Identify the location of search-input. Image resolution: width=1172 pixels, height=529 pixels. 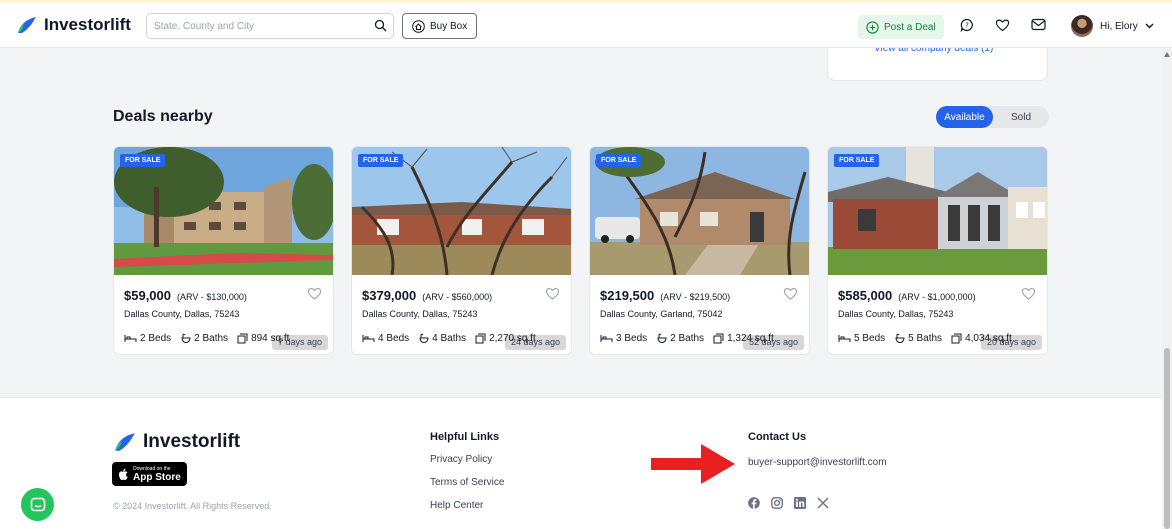
(257, 26).